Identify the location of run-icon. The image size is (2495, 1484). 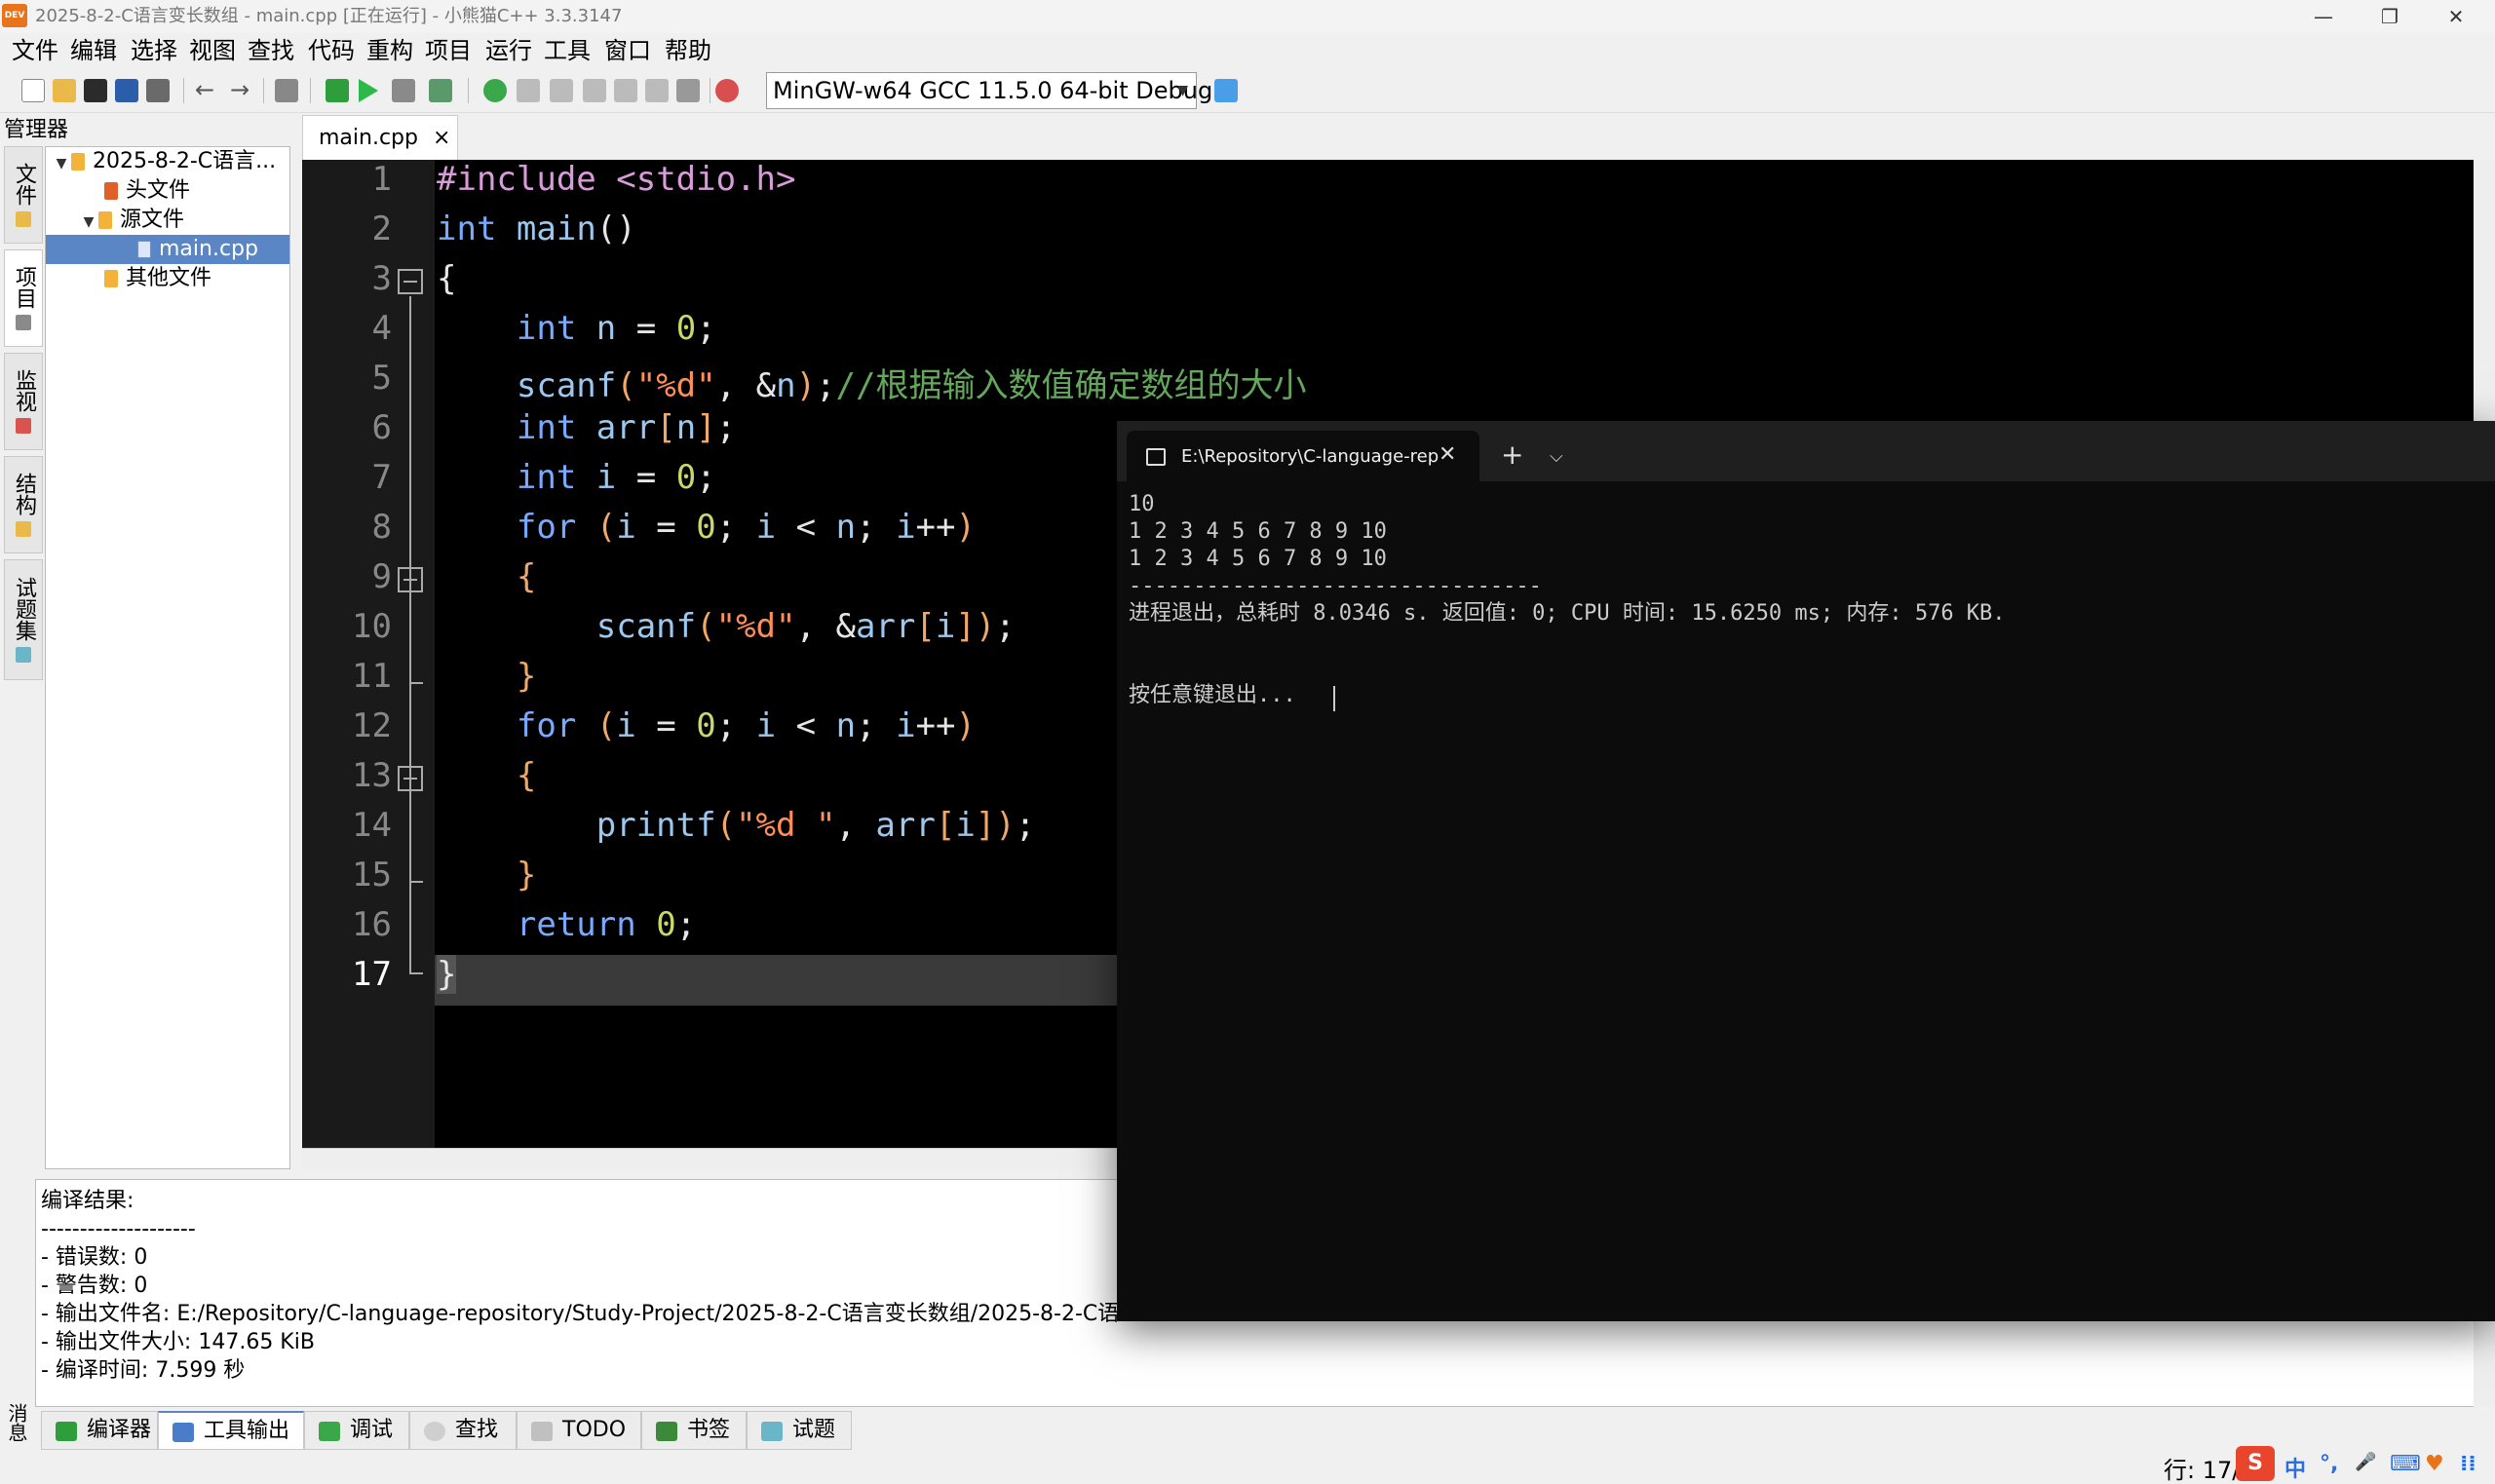
(368, 90).